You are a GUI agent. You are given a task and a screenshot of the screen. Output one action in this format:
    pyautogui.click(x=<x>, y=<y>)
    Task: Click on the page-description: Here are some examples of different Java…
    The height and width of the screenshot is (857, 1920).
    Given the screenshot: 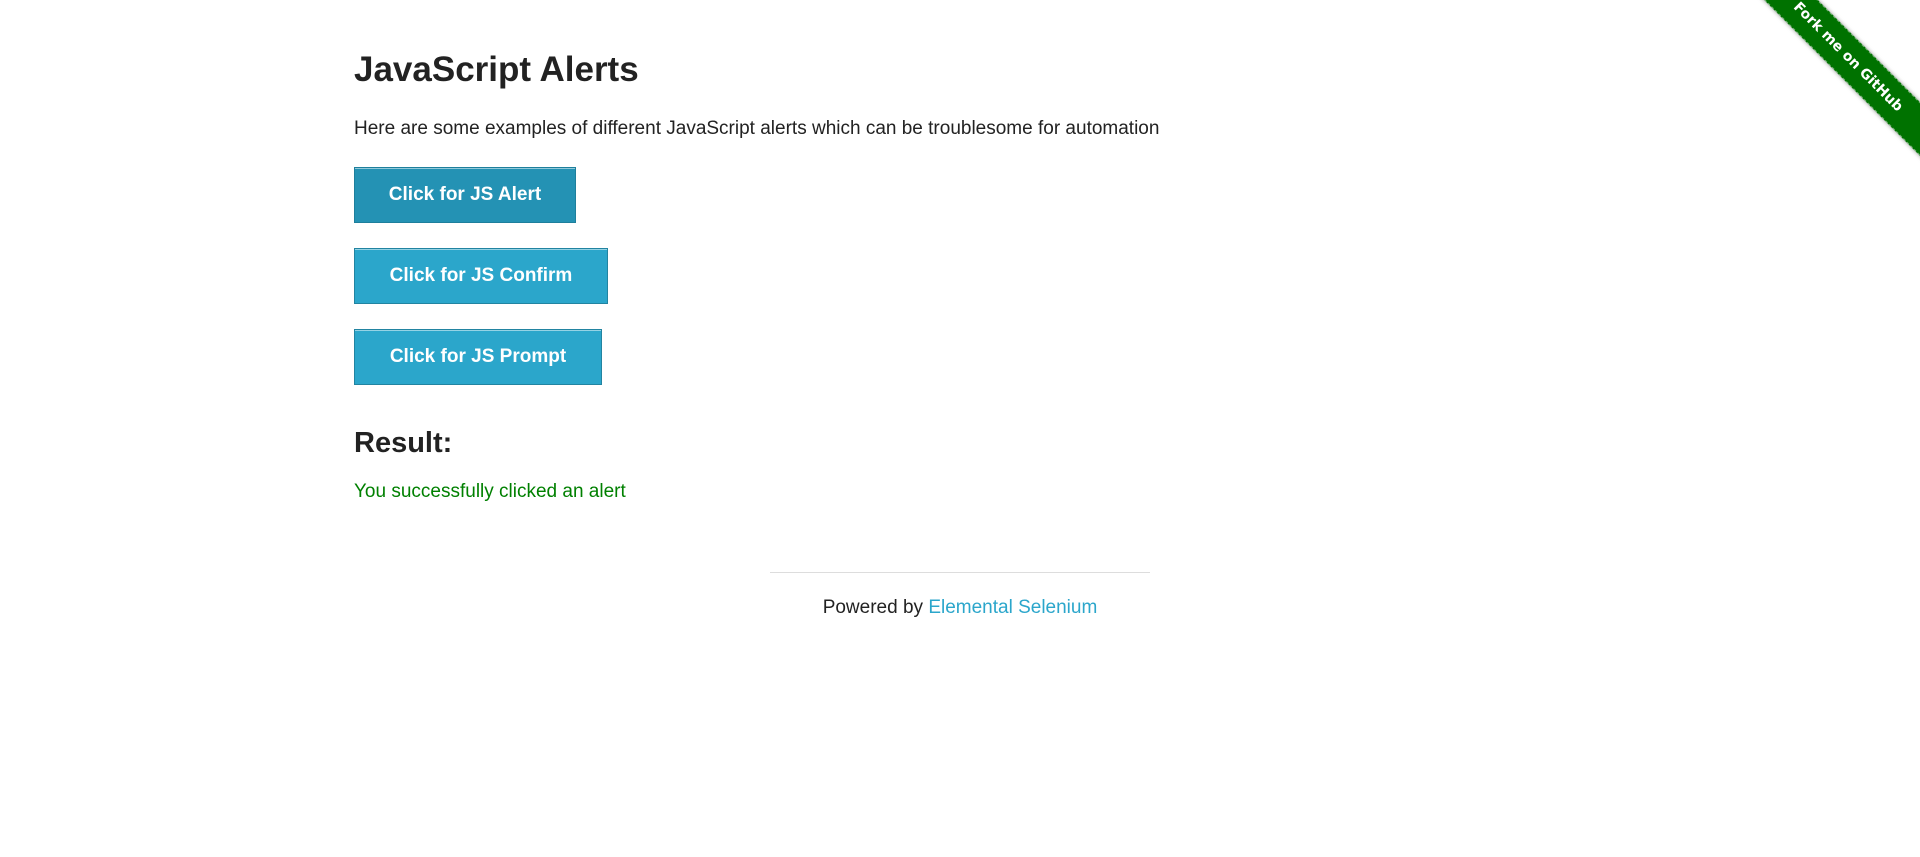 What is the action you would take?
    pyautogui.click(x=757, y=128)
    